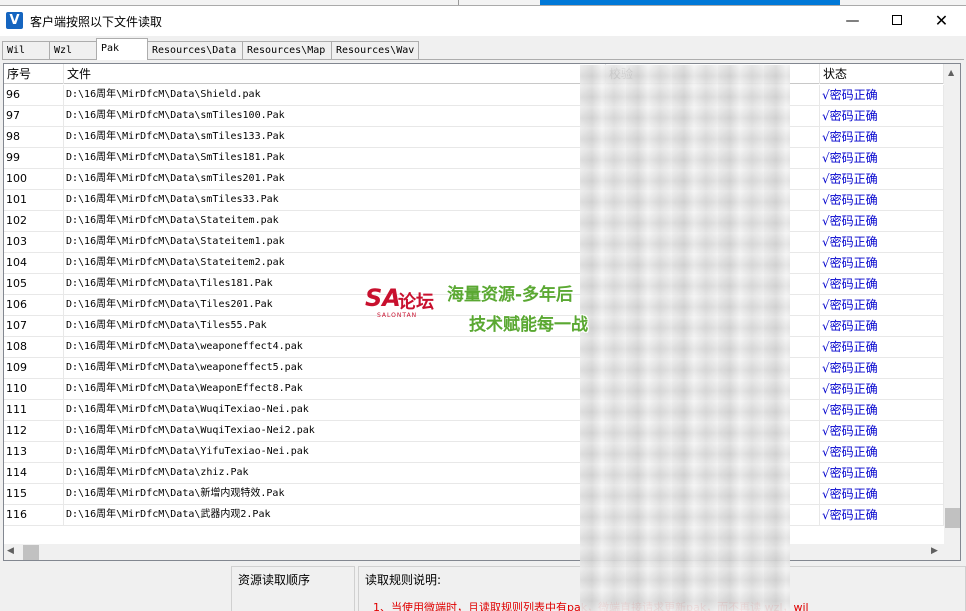 This screenshot has height=611, width=966. What do you see at coordinates (335, 74) in the screenshot?
I see `header-file: 文件` at bounding box center [335, 74].